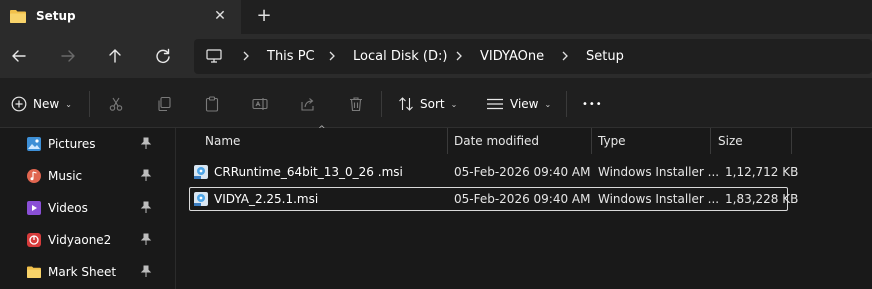  I want to click on videos-icon, so click(34, 208).